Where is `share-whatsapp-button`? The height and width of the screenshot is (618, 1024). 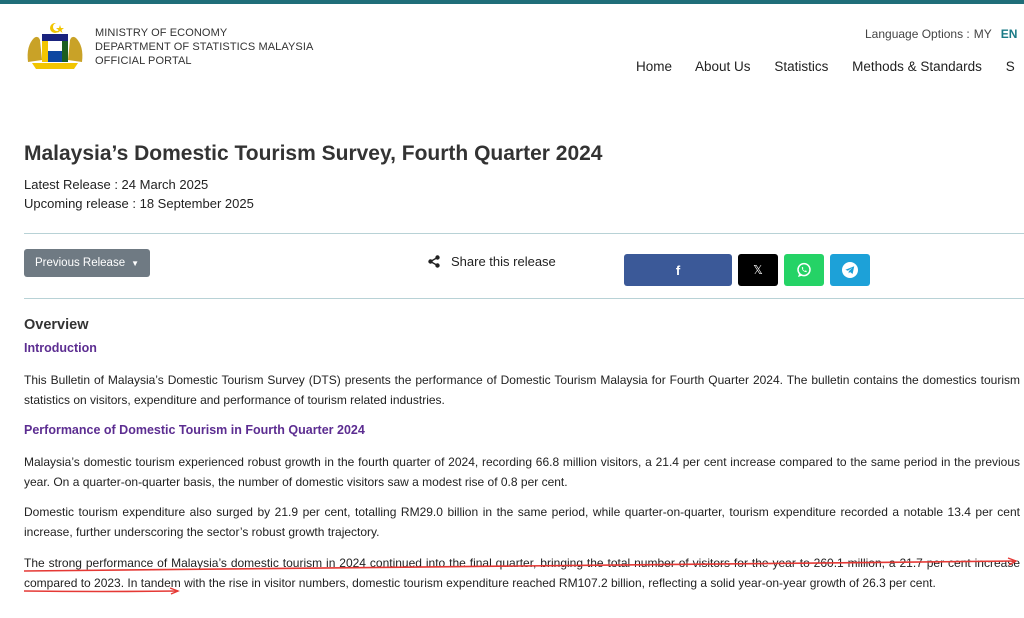
share-whatsapp-button is located at coordinates (804, 270).